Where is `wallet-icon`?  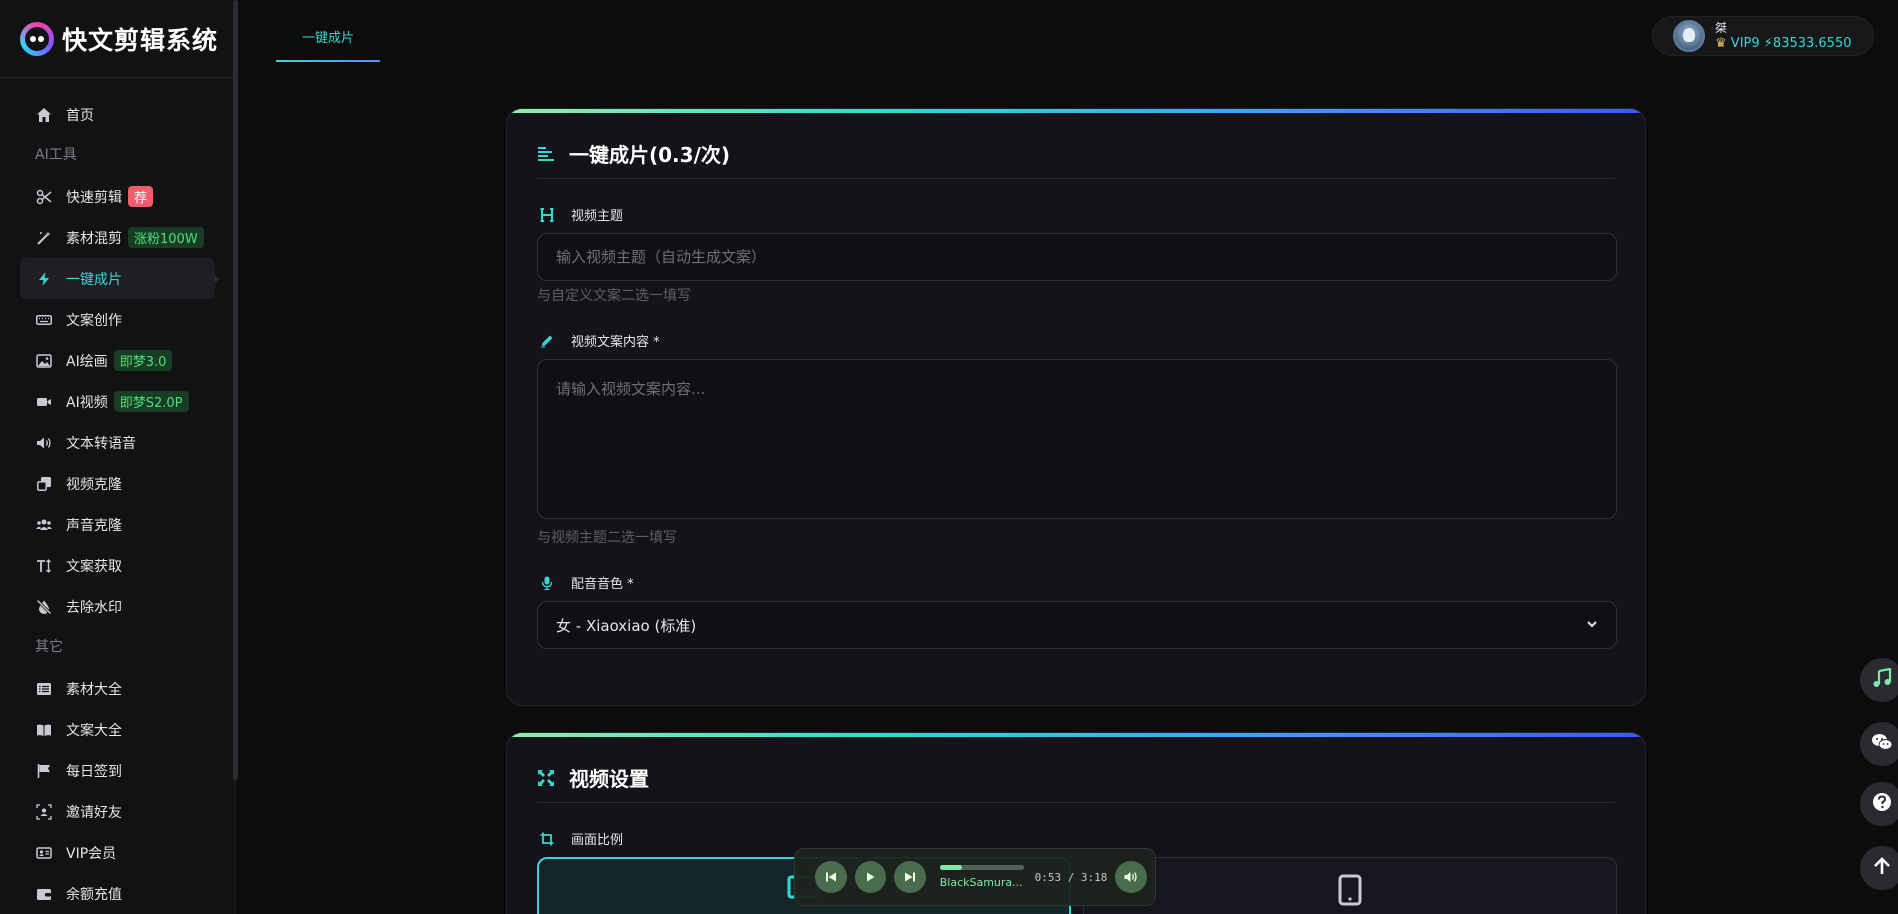
wallet-icon is located at coordinates (44, 894).